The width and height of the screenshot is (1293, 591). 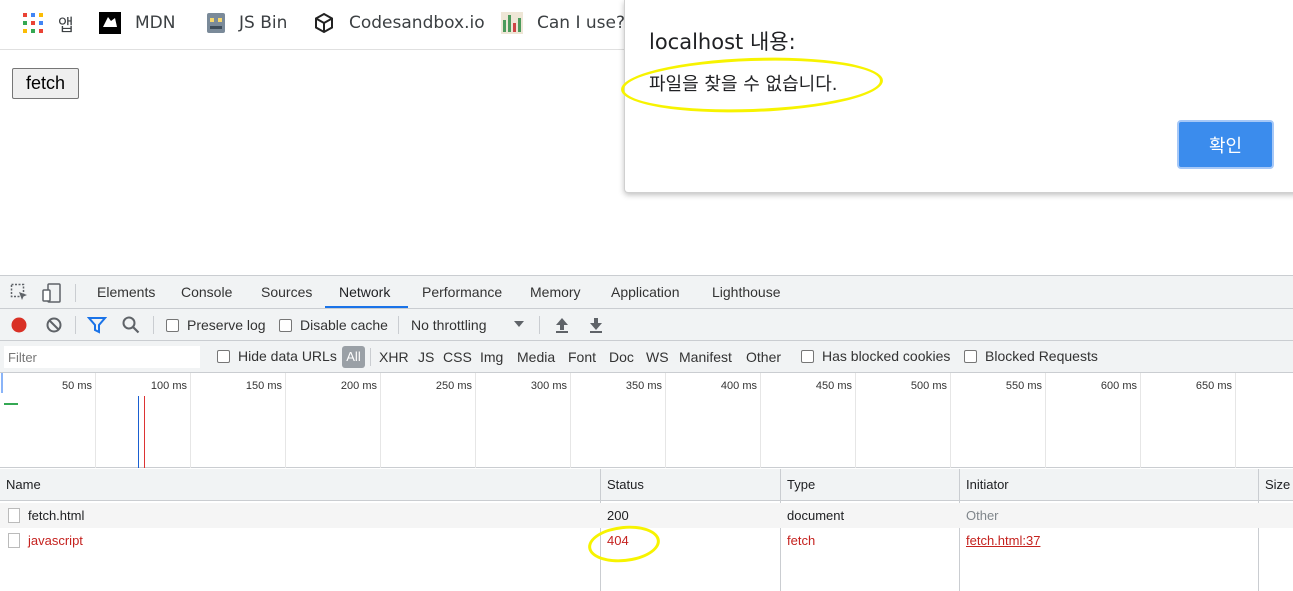 What do you see at coordinates (457, 357) in the screenshot?
I see `filter-type-css: CSS` at bounding box center [457, 357].